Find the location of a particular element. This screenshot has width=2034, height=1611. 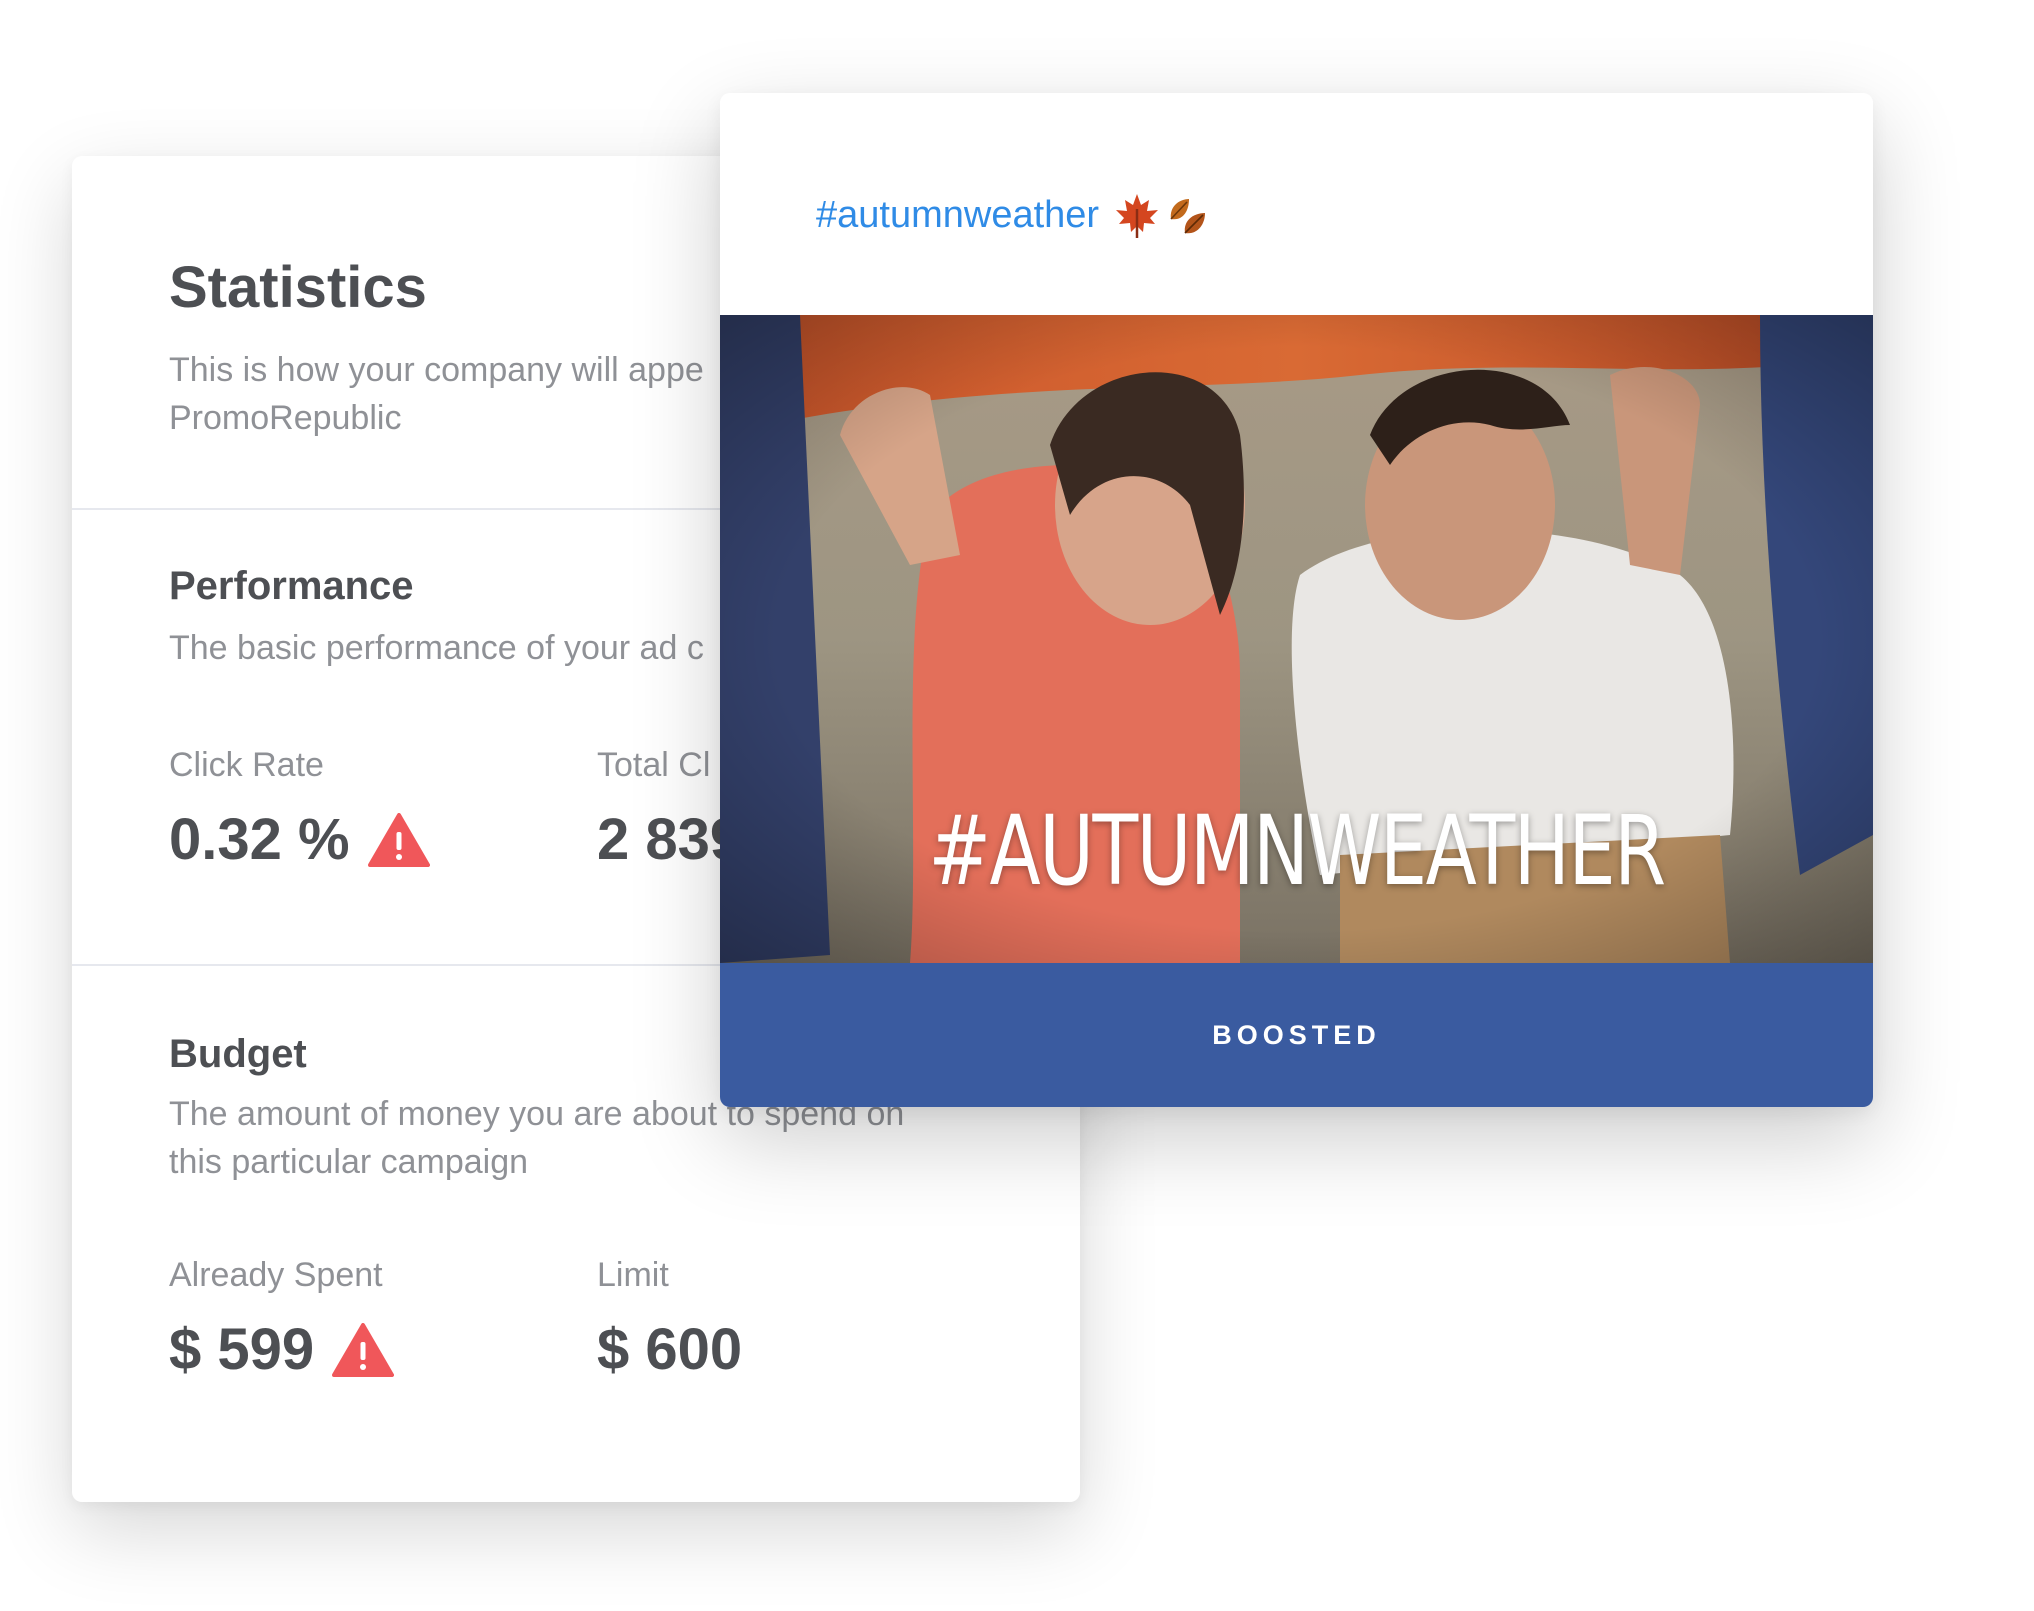

hashtag-link: #autumnweather is located at coordinates (1013, 215).